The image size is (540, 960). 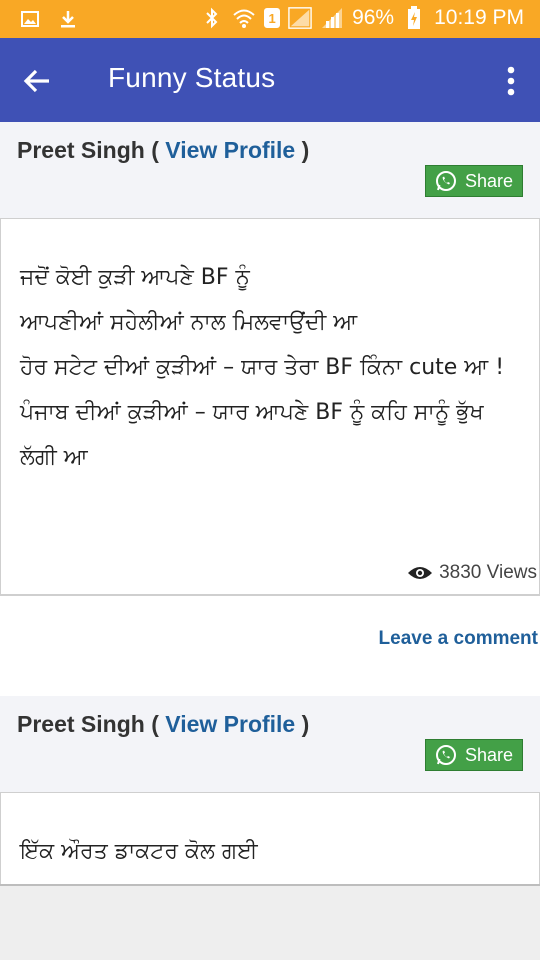 I want to click on sim-icon: 1, so click(x=272, y=18).